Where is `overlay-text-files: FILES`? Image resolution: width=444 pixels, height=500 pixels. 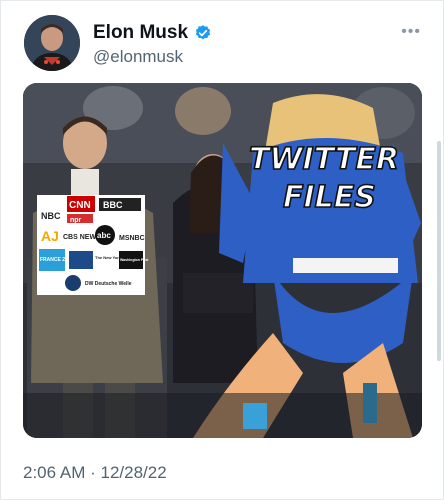 overlay-text-files: FILES is located at coordinates (329, 197).